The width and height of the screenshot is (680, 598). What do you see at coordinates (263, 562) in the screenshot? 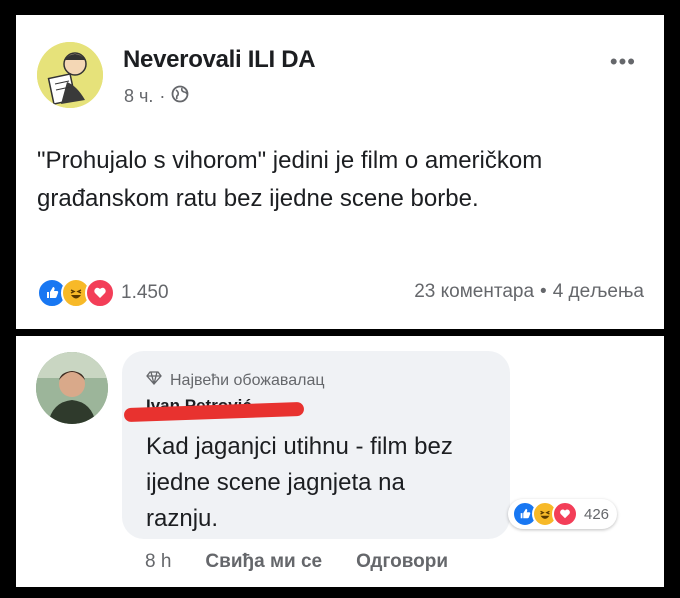
I see `like-button: Свиђа ми се` at bounding box center [263, 562].